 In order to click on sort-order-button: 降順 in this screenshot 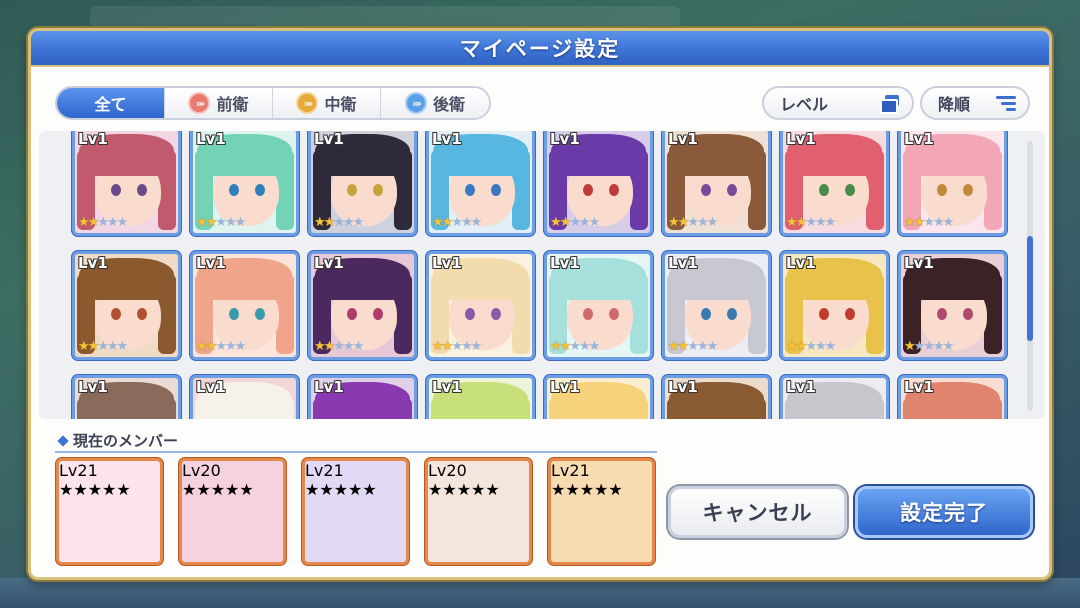, I will do `click(975, 103)`.